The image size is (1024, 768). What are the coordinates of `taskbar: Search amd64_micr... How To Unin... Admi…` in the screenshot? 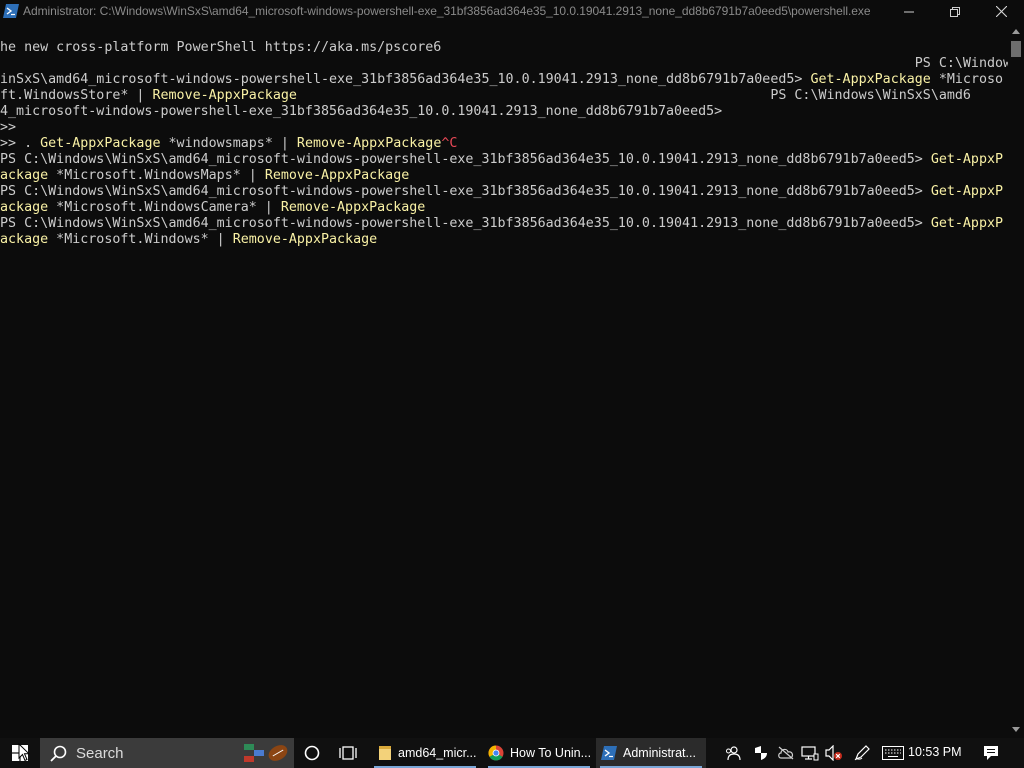 It's located at (512, 753).